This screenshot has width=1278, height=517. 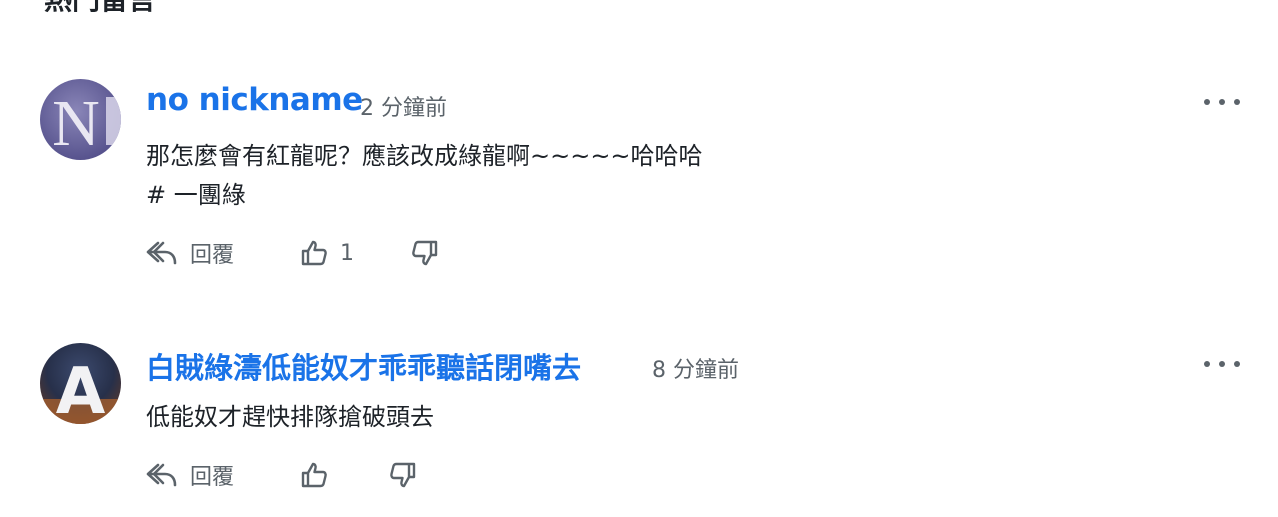 What do you see at coordinates (196, 195) in the screenshot?
I see `comment-text-line: # 一團綠` at bounding box center [196, 195].